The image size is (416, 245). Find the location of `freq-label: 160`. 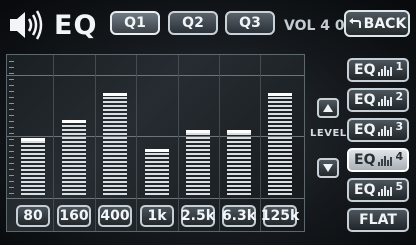

freq-label: 160 is located at coordinates (74, 216).